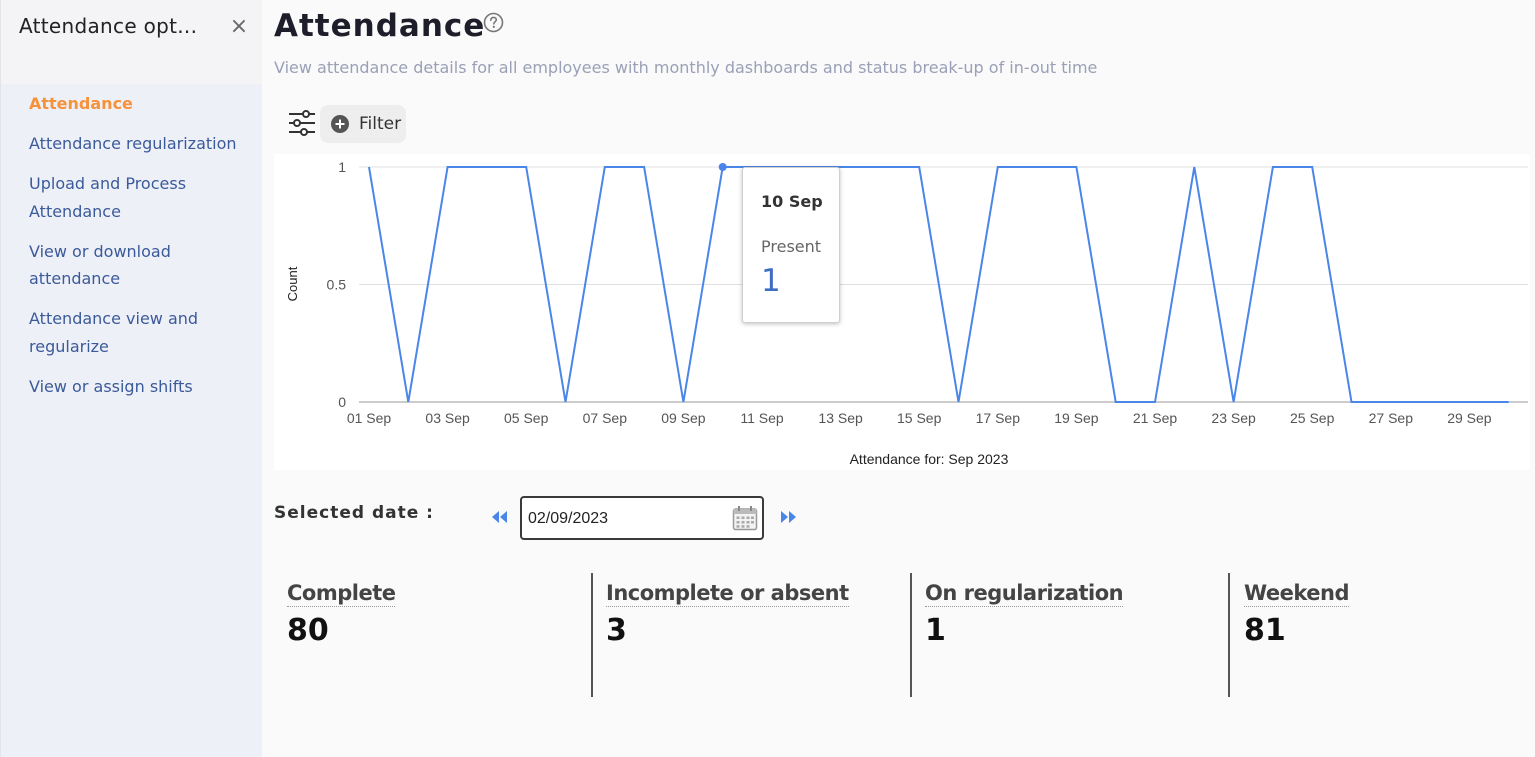 The width and height of the screenshot is (1535, 757). Describe the element at coordinates (605, 418) in the screenshot. I see `x-tick-label: 07 Sep` at that location.